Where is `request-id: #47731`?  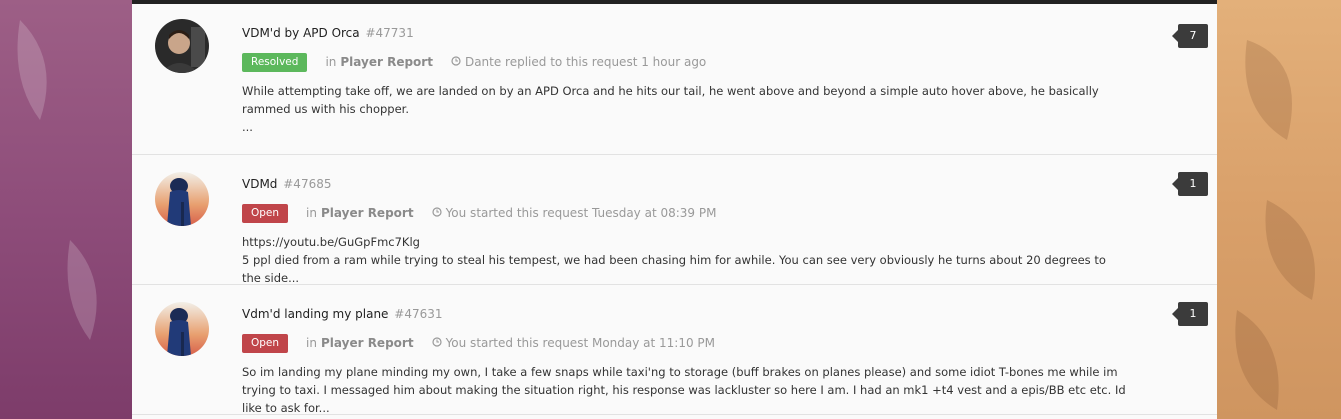
request-id: #47731 is located at coordinates (389, 33).